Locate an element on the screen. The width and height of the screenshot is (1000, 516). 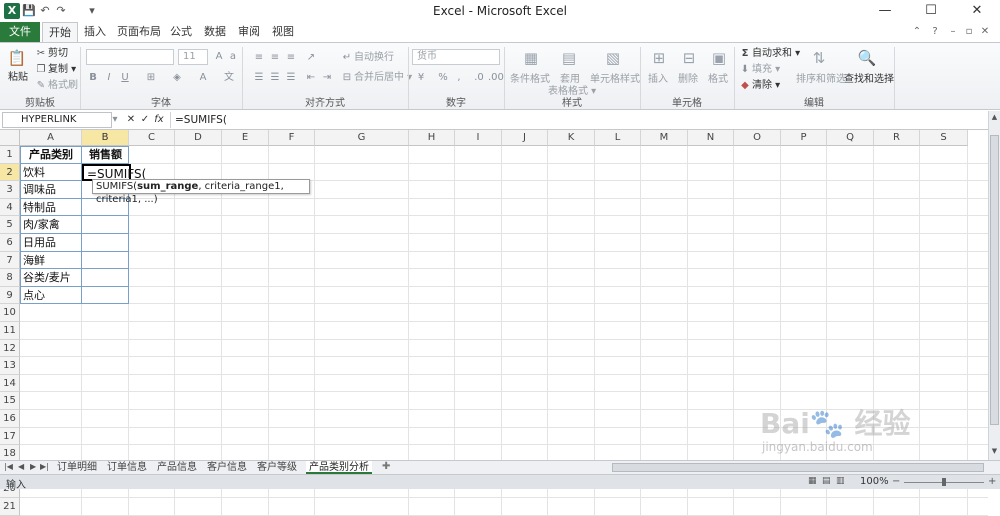
column-header-e: E is located at coordinates (245, 138).